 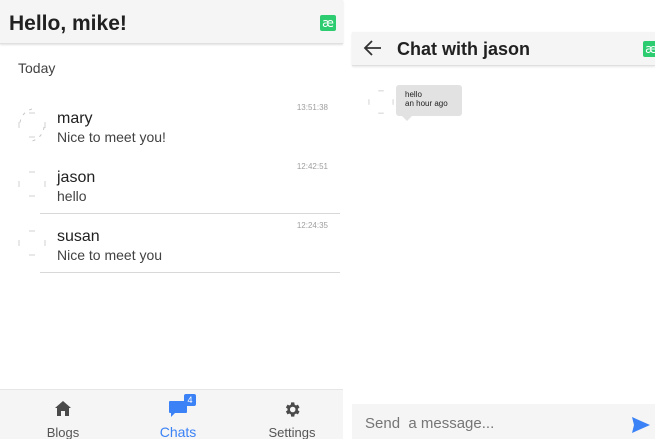 I want to click on chat-timestamp: 12:42:51, so click(x=312, y=166).